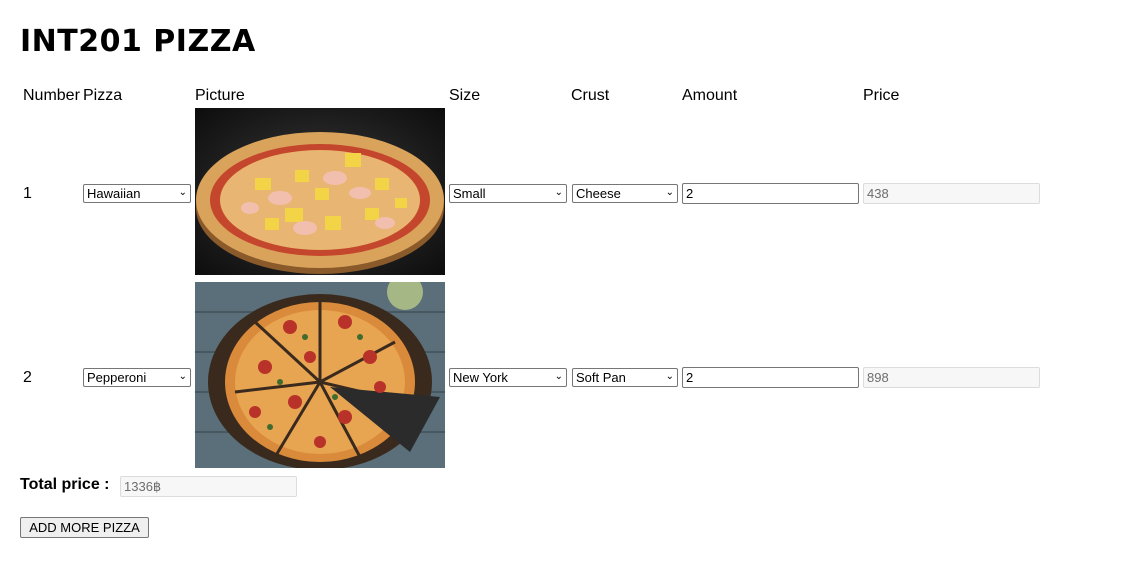 The image size is (1135, 571). Describe the element at coordinates (220, 95) in the screenshot. I see `header-picture: Picture` at that location.